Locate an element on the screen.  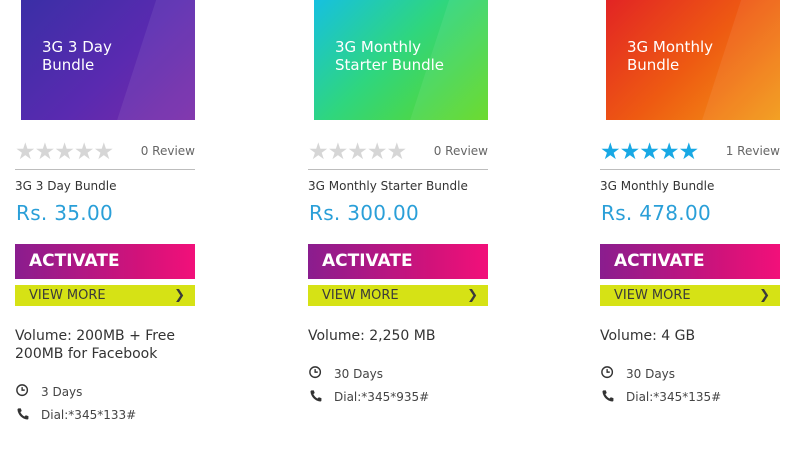
volume-text: Volume: 2,250 MB is located at coordinates (372, 336).